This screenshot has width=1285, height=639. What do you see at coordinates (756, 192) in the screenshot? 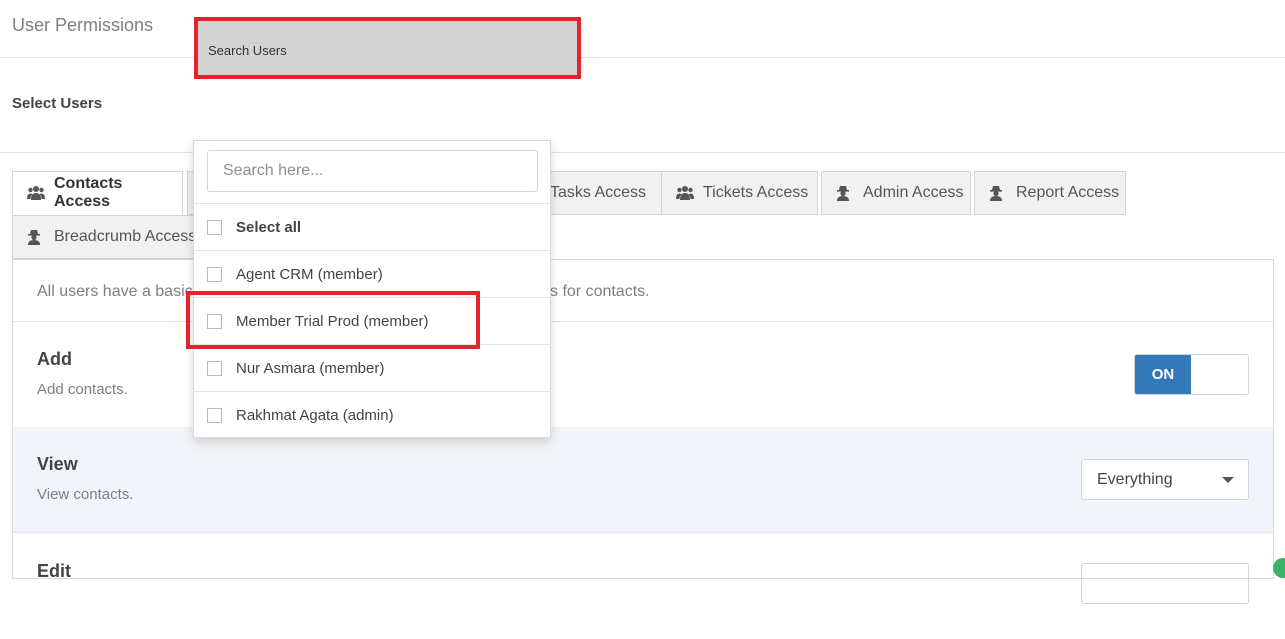
I see `tab-label: Tickets Access` at bounding box center [756, 192].